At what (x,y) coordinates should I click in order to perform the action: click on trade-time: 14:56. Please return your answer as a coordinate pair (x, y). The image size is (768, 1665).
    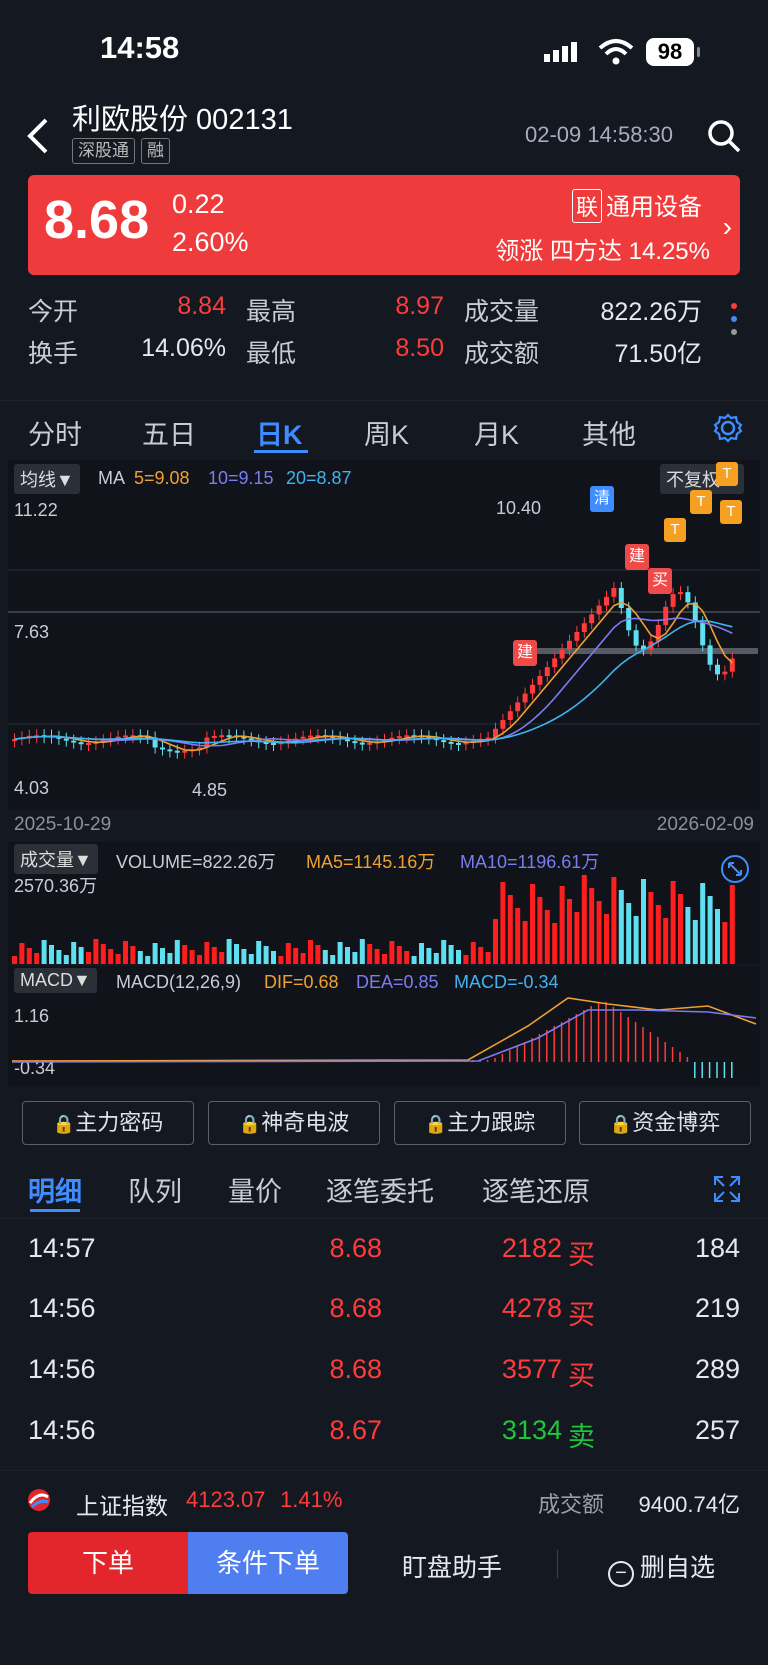
    Looking at the image, I should click on (62, 1308).